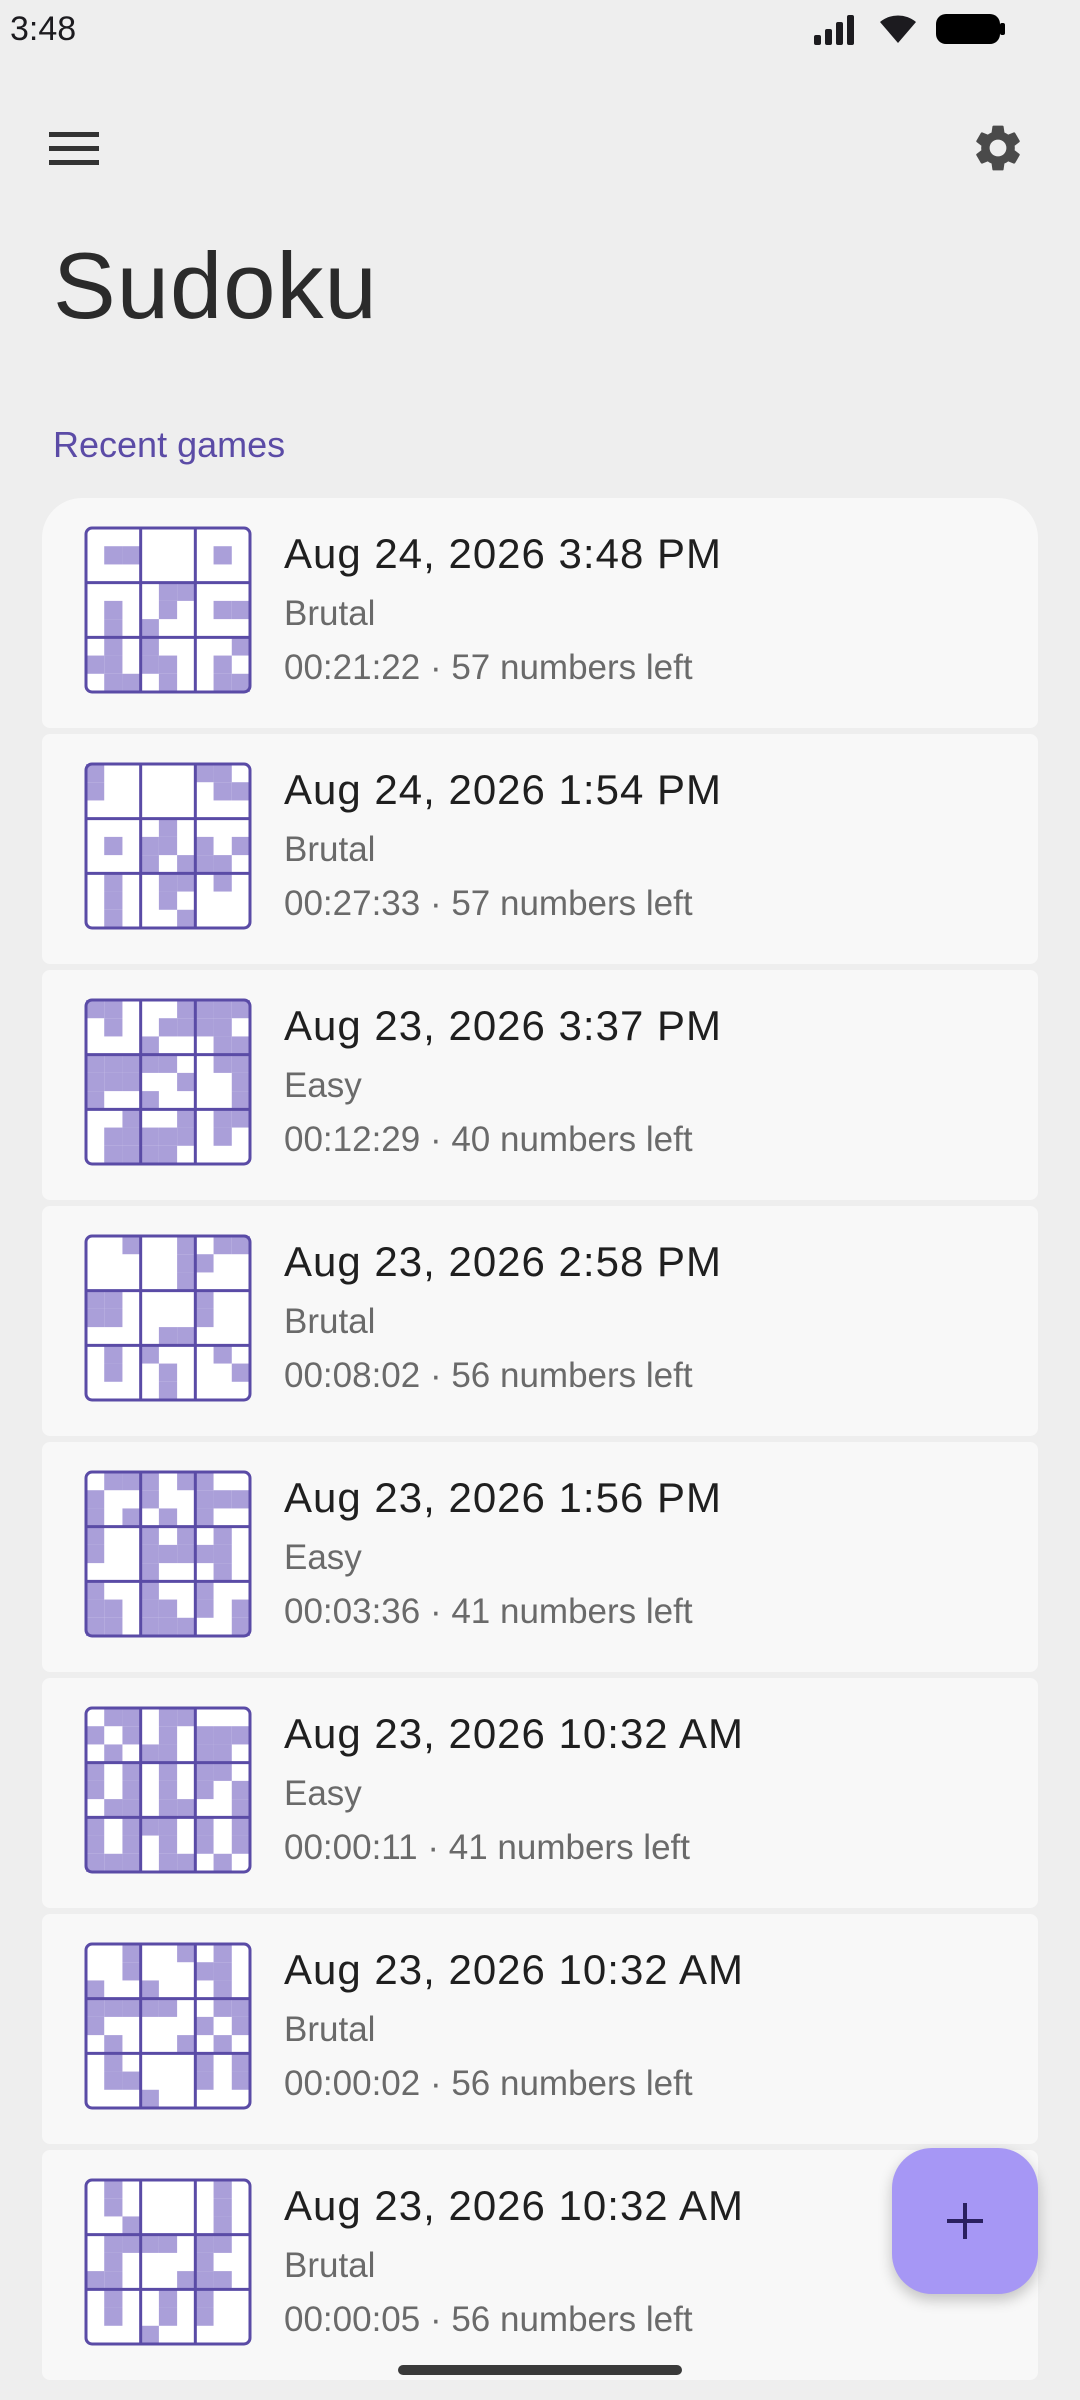 The width and height of the screenshot is (1080, 2400). What do you see at coordinates (169, 444) in the screenshot?
I see `section-label-recent-games: Recent games` at bounding box center [169, 444].